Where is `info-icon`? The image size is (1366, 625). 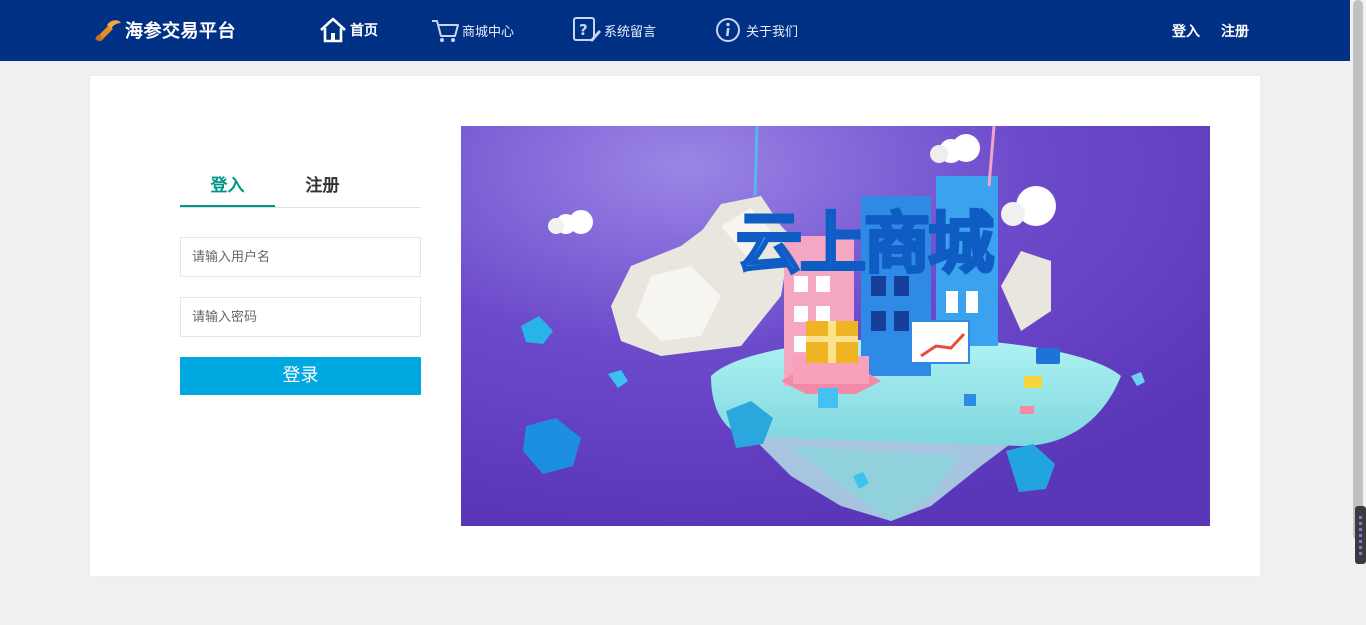
info-icon is located at coordinates (728, 30).